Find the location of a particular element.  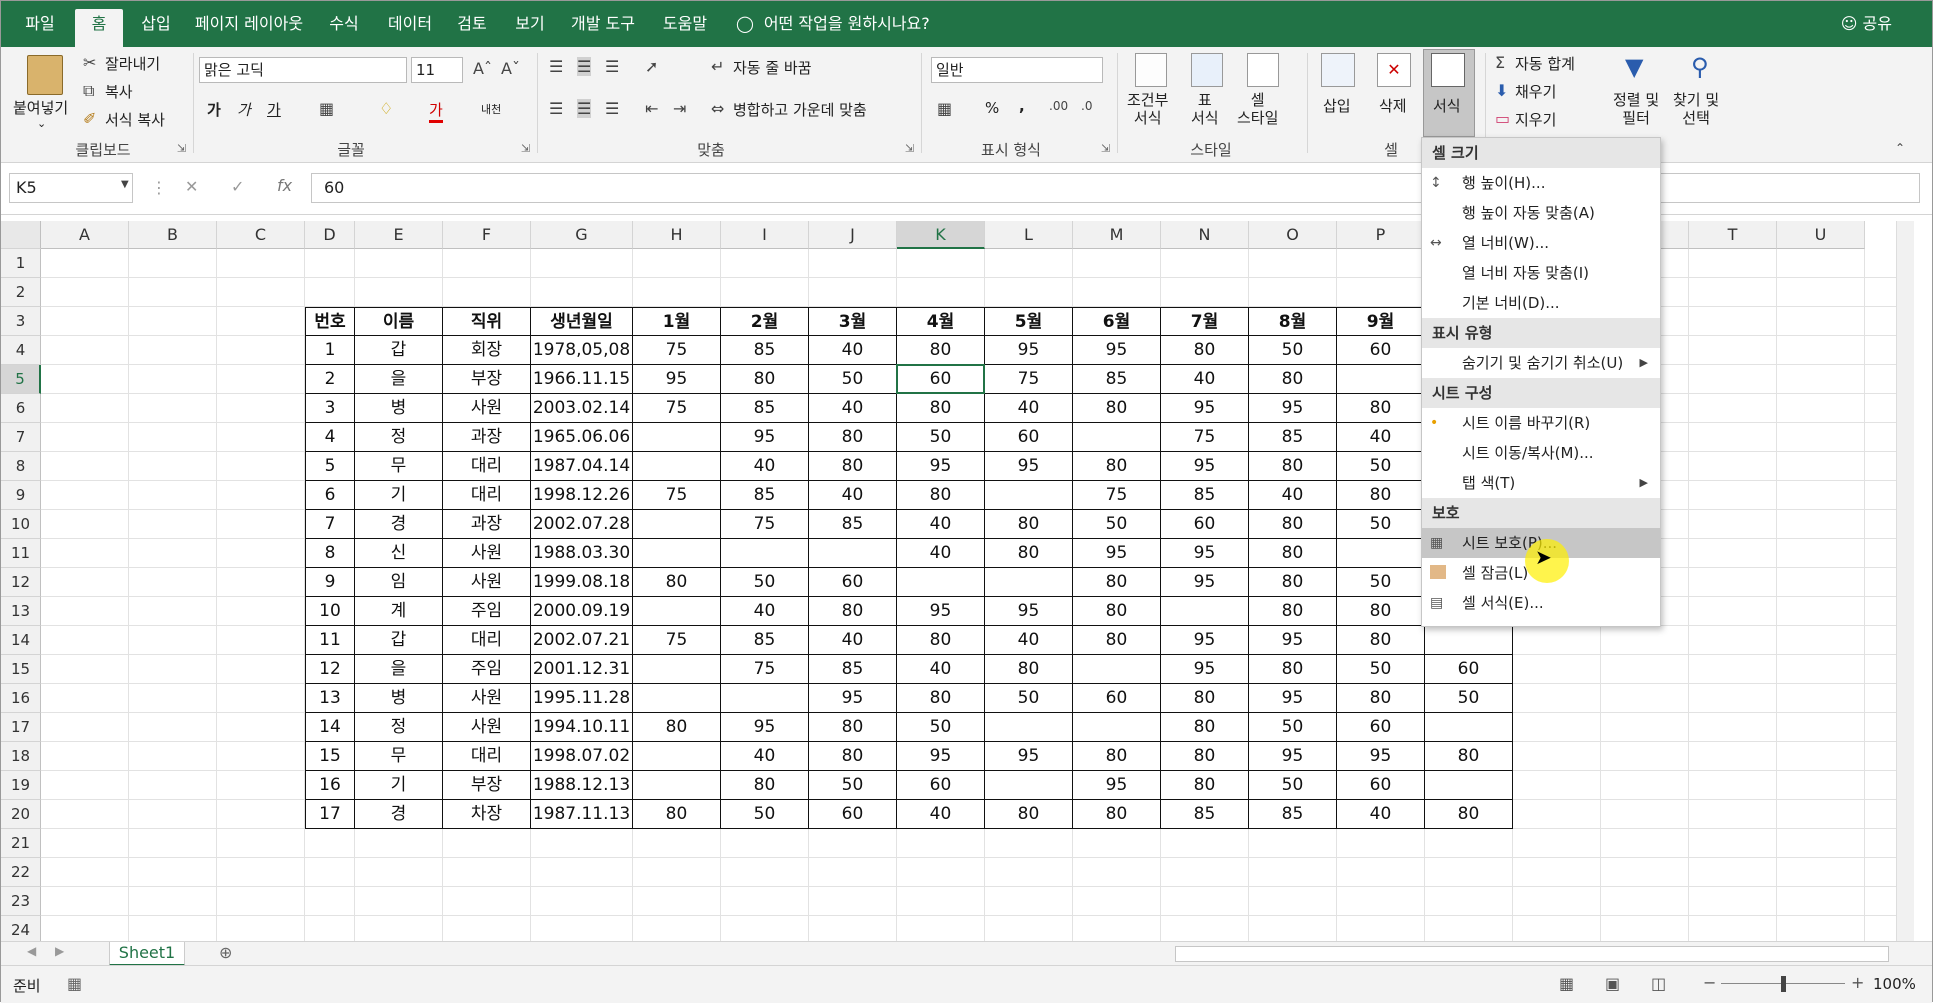

tab-data: 데이터 is located at coordinates (410, 28).